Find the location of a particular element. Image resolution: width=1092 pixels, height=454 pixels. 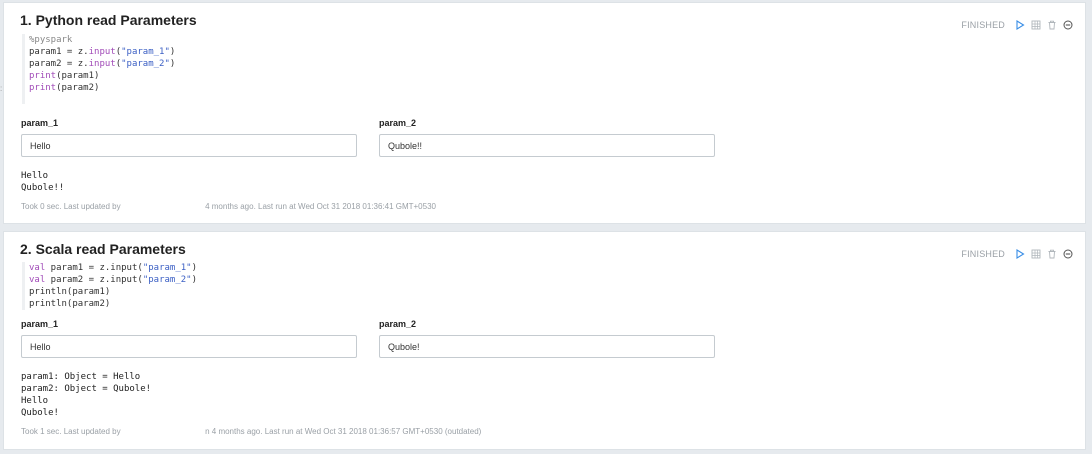

code-line: println(param1) is located at coordinates (70, 292).